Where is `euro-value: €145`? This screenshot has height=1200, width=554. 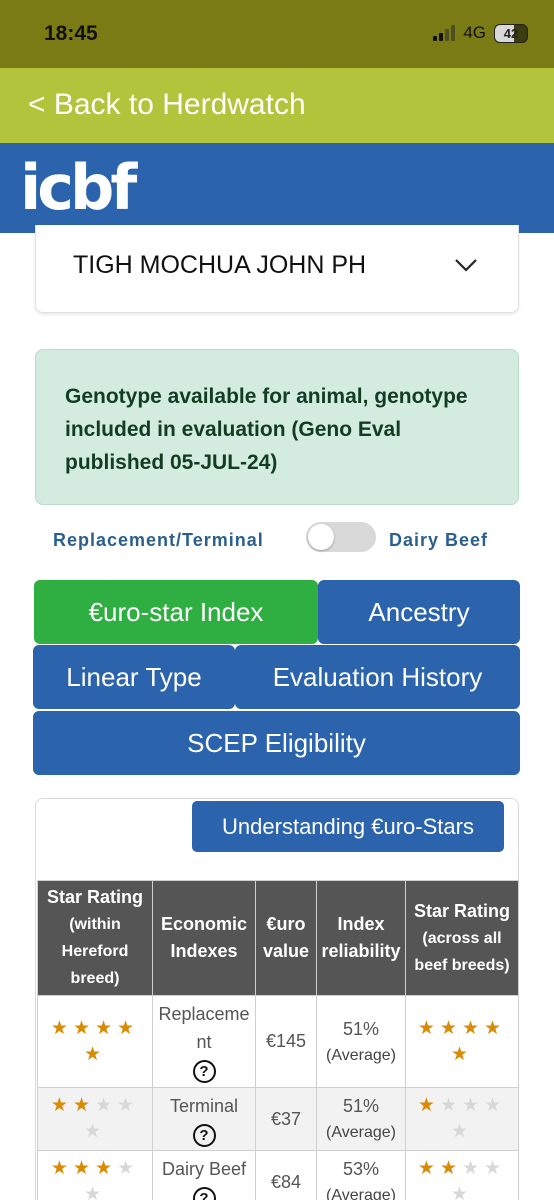
euro-value: €145 is located at coordinates (286, 1041).